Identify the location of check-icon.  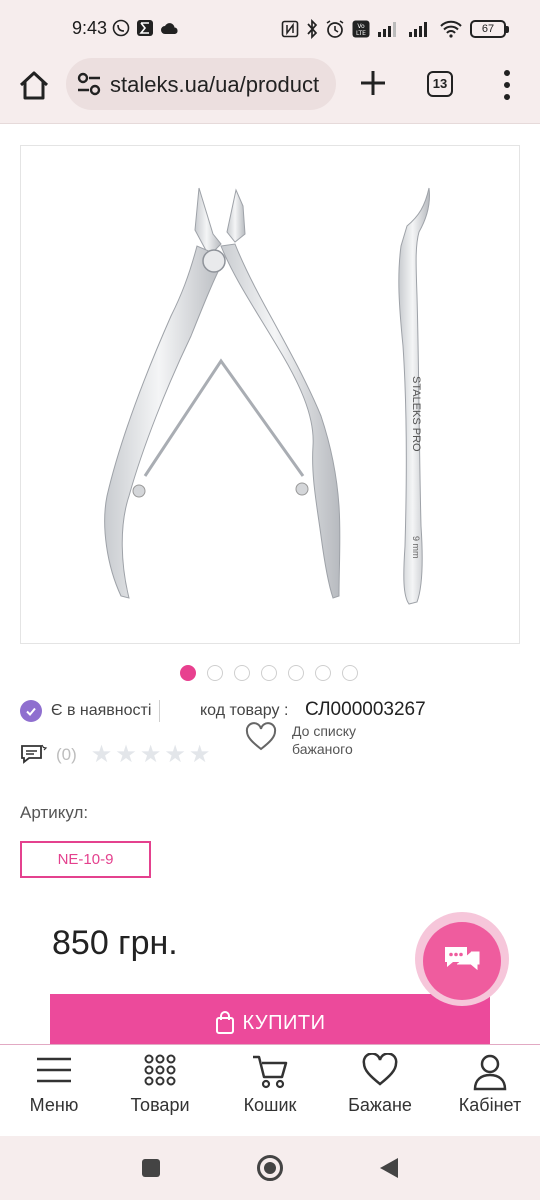
(31, 711).